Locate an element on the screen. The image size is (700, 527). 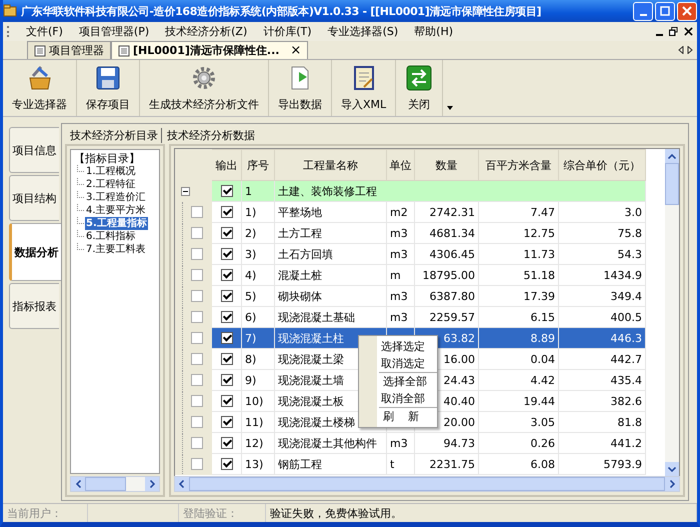
menu-item: 文件(F) is located at coordinates (44, 31).